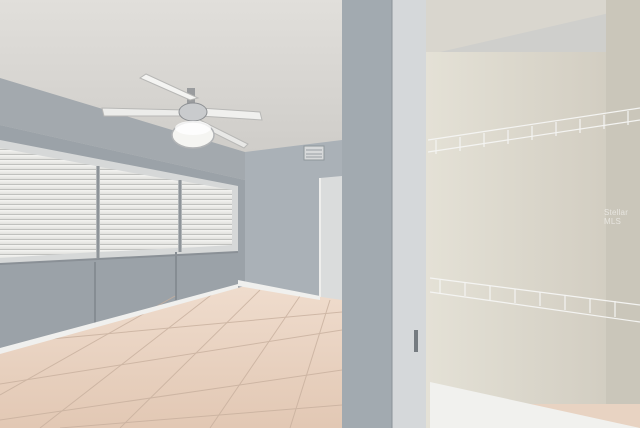  I want to click on watermark: Stellar MLS, so click(616, 217).